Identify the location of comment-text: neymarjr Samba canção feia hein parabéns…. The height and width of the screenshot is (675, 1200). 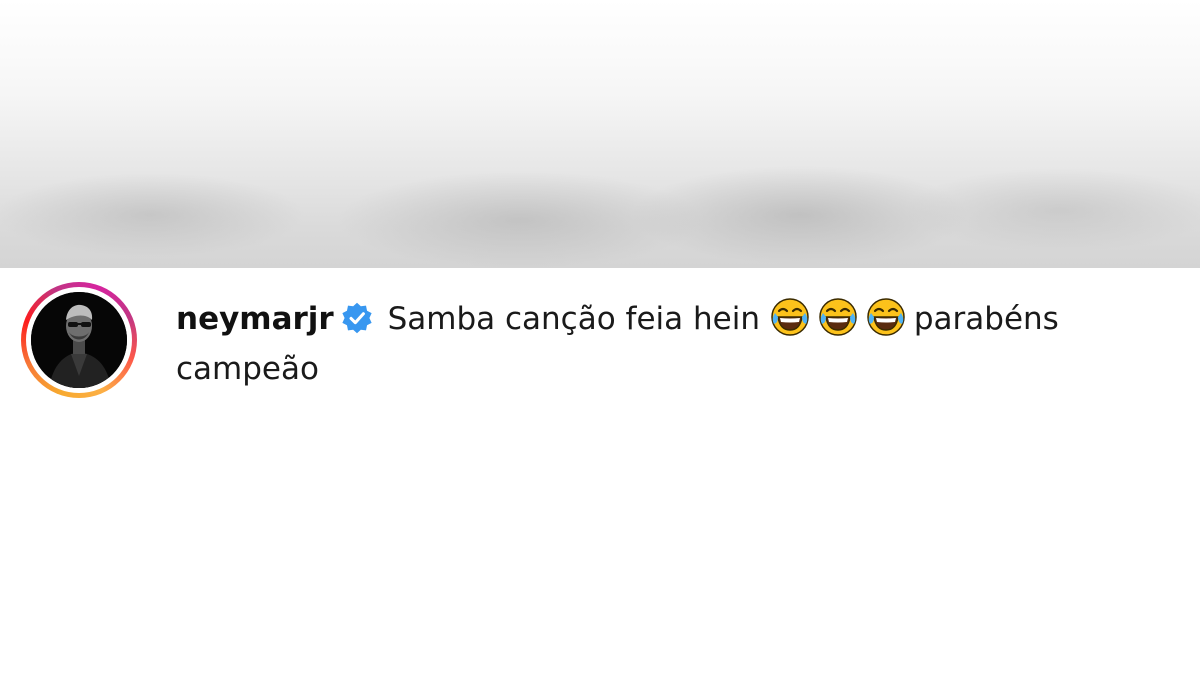
(681, 344).